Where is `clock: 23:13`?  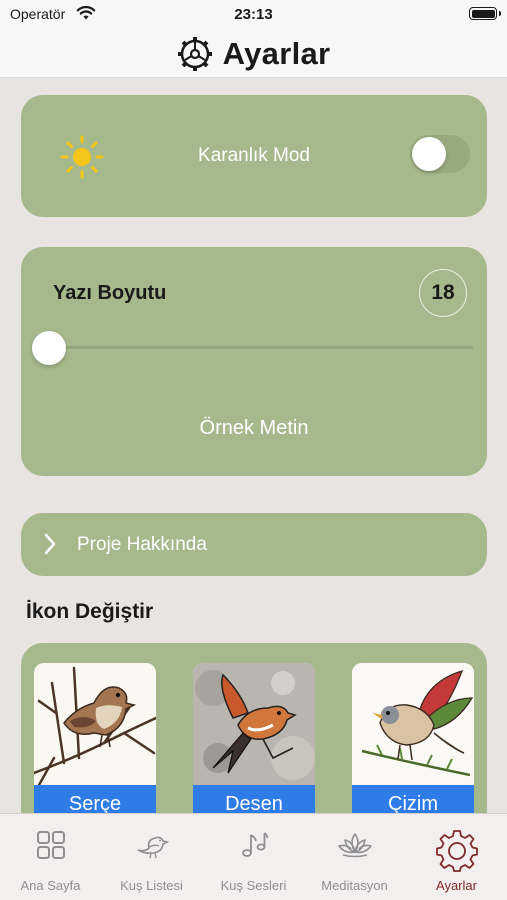 clock: 23:13 is located at coordinates (253, 14).